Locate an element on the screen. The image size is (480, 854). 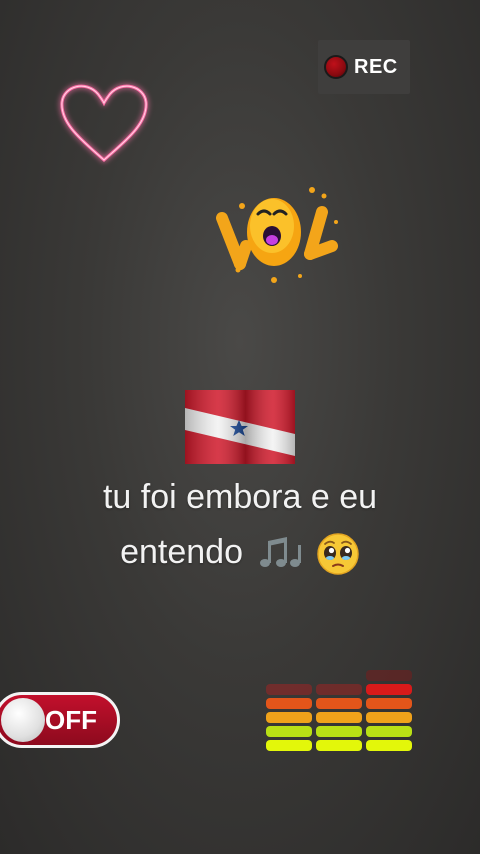
caption-line-1: tu foi embora e eu is located at coordinates (240, 497).